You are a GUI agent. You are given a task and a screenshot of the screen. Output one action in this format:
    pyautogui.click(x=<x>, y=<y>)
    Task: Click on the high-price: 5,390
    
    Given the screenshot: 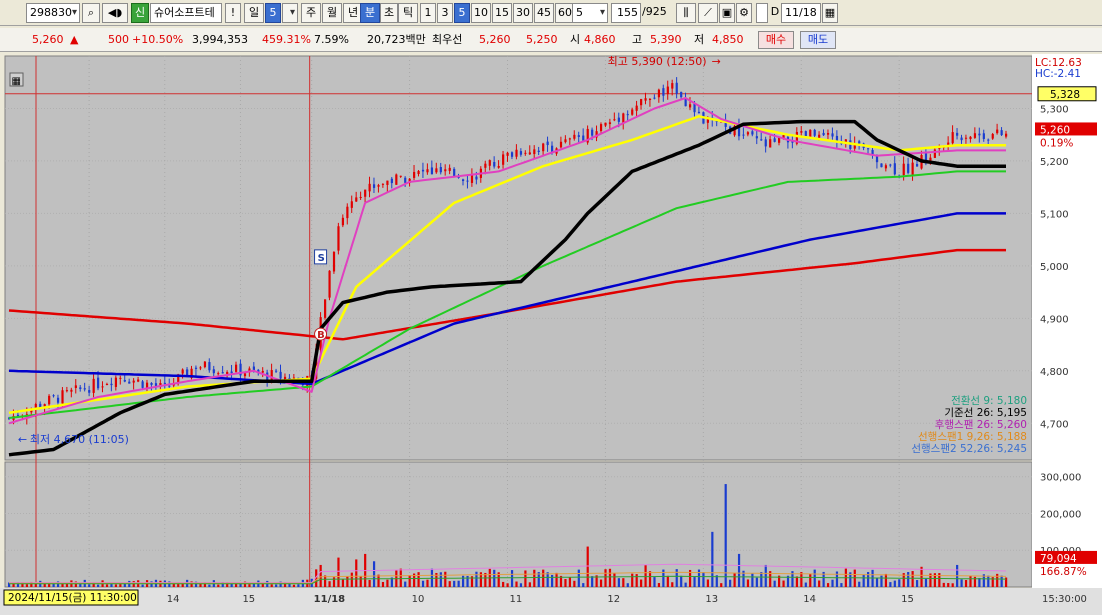 What is the action you would take?
    pyautogui.click(x=666, y=39)
    